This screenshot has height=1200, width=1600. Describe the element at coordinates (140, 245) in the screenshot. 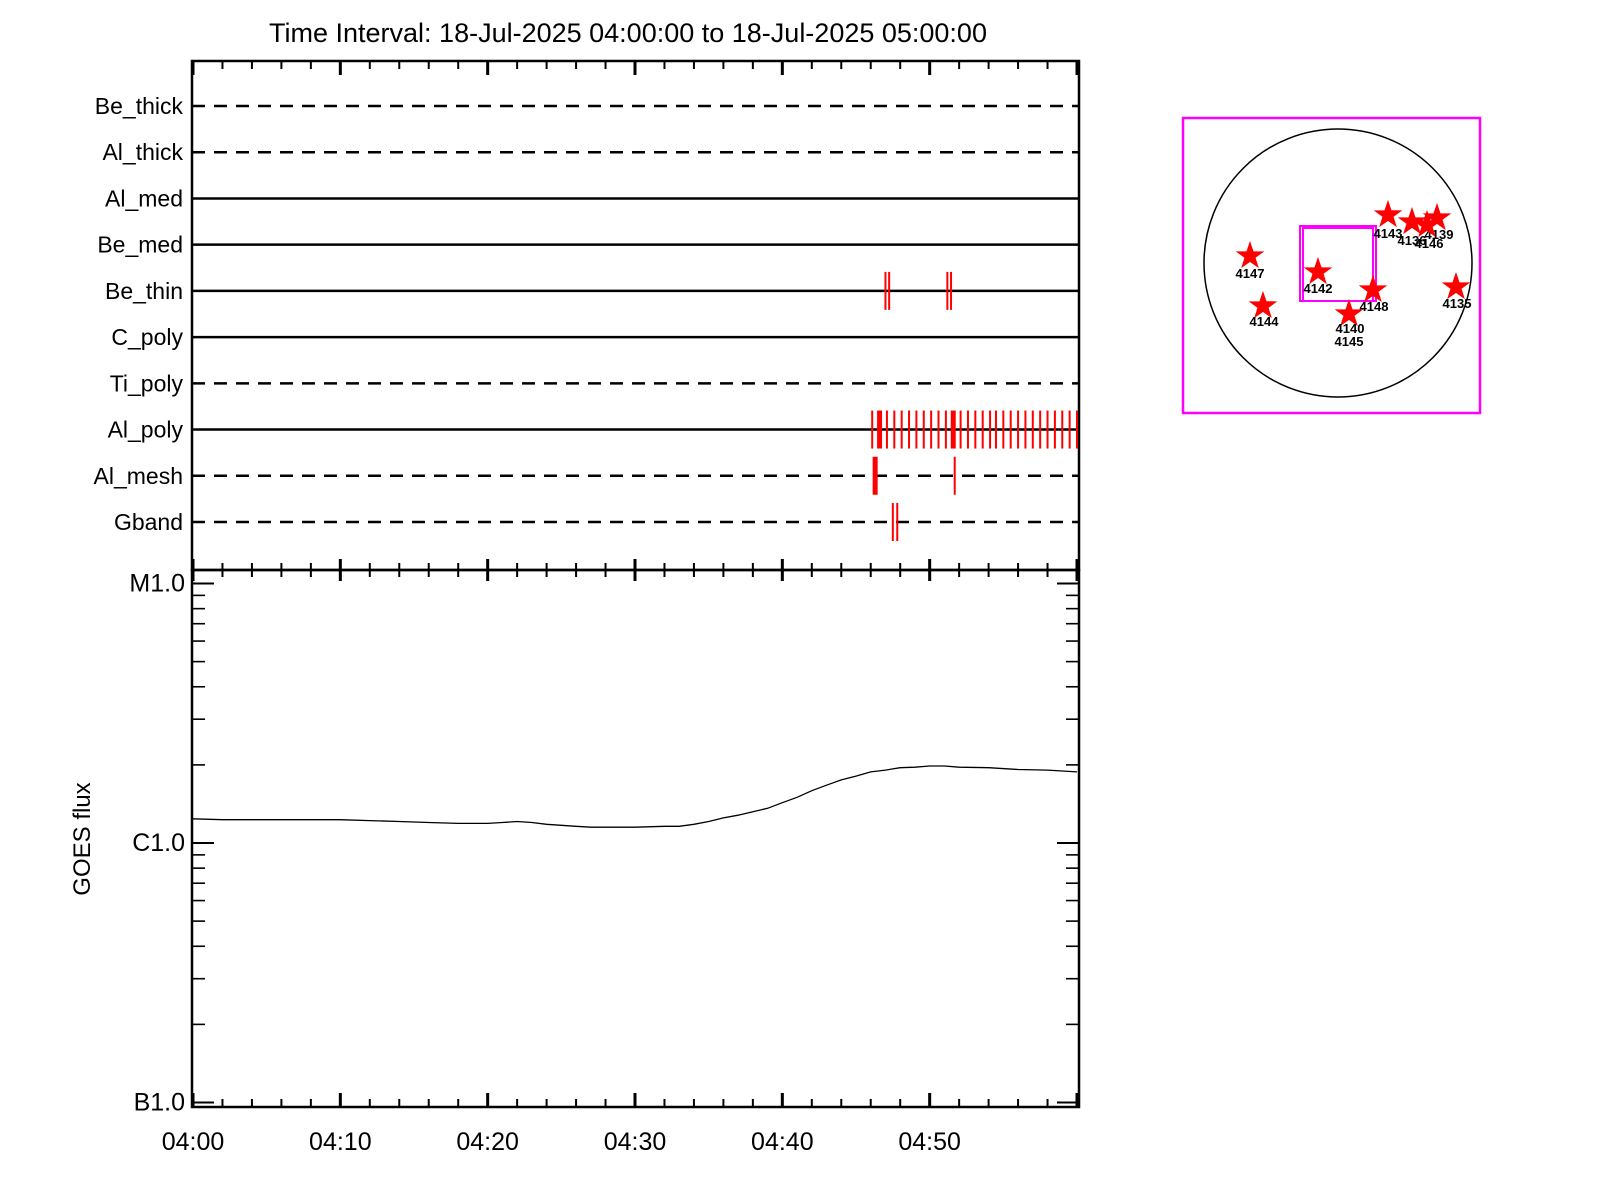

I see `filter-label-Be_med: Be_med` at that location.